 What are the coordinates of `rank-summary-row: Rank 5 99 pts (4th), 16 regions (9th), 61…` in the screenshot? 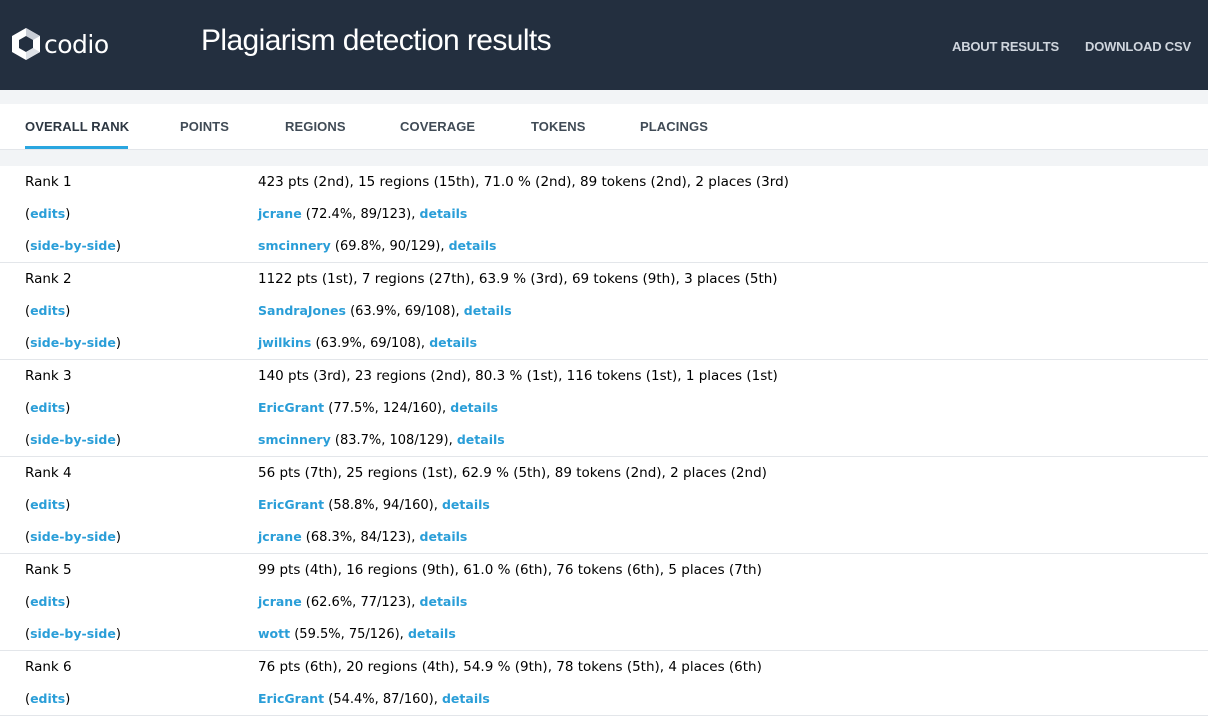 It's located at (604, 570).